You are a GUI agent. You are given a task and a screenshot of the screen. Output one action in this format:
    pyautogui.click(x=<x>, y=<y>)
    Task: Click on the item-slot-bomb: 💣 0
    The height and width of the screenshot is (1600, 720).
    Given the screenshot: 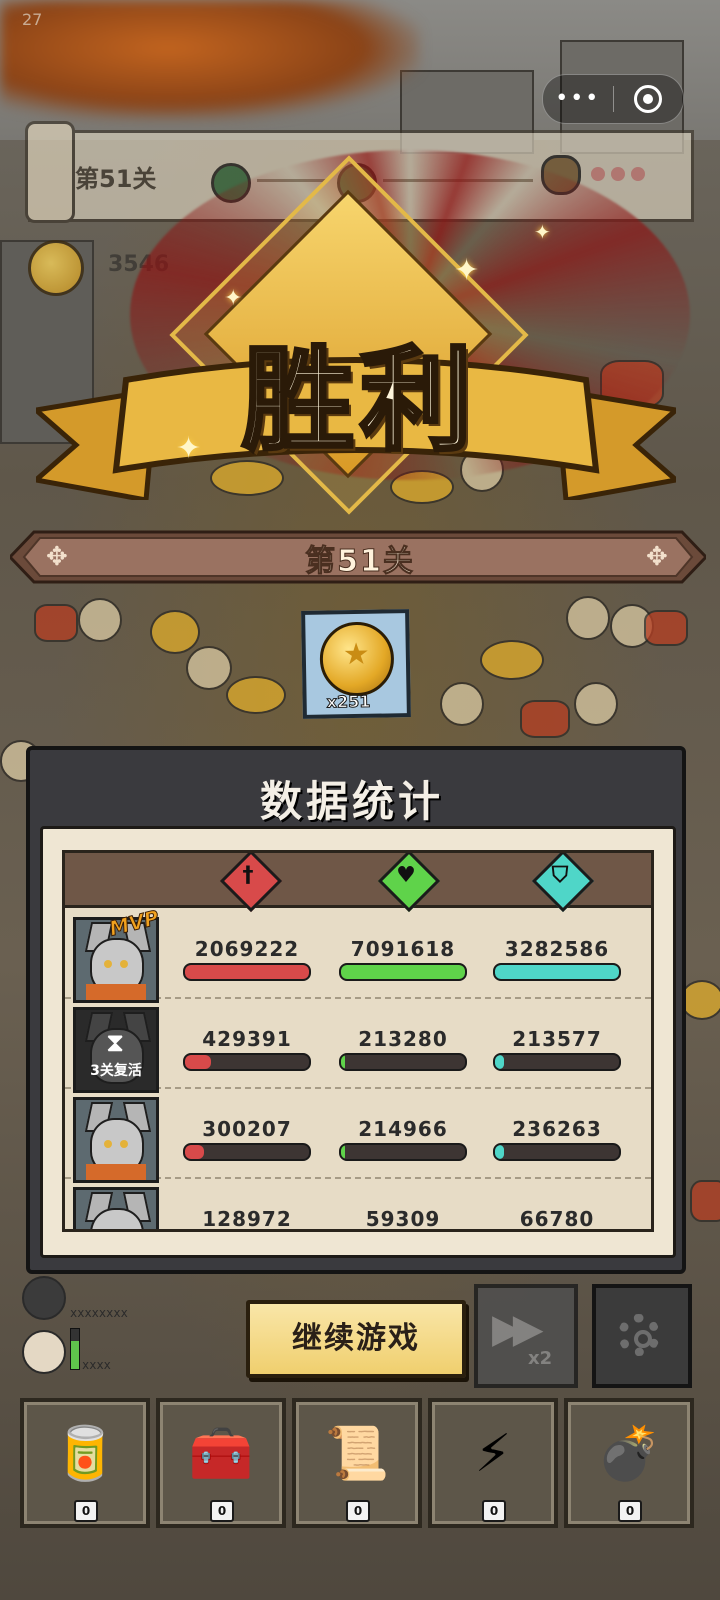 What is the action you would take?
    pyautogui.click(x=629, y=1463)
    